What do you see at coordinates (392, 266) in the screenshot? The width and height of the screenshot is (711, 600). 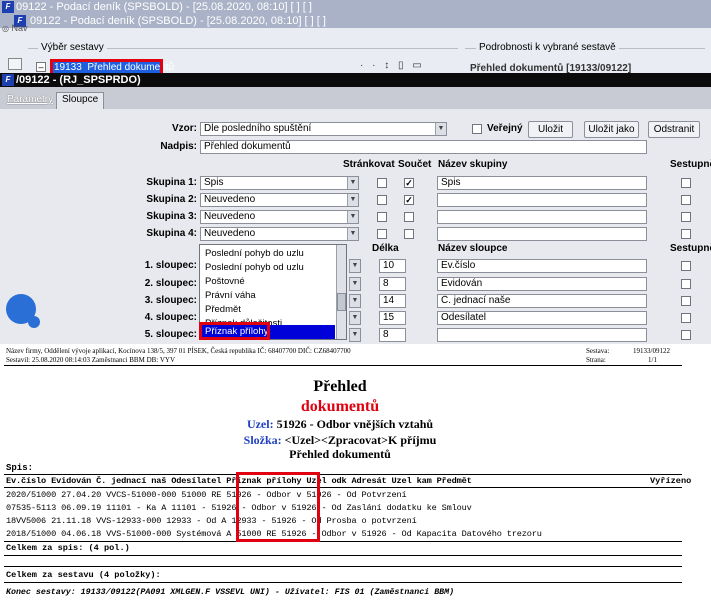 I see `sloupec-1-delka-input: 10` at bounding box center [392, 266].